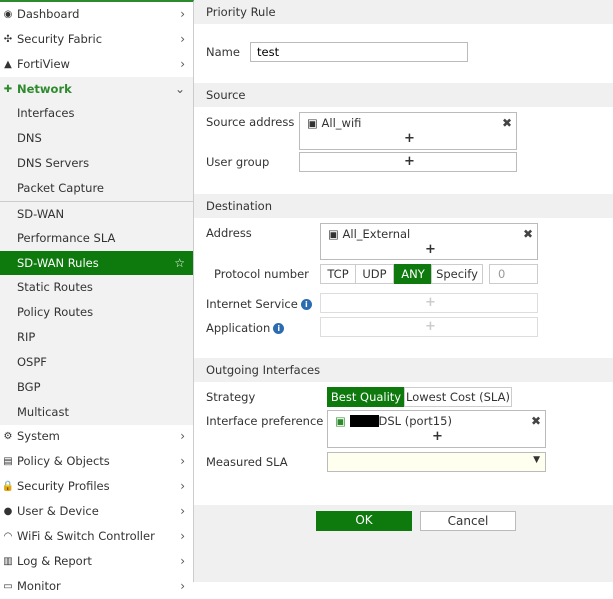 This screenshot has height=599, width=613. I want to click on protocol-tcp: TCP, so click(338, 274).